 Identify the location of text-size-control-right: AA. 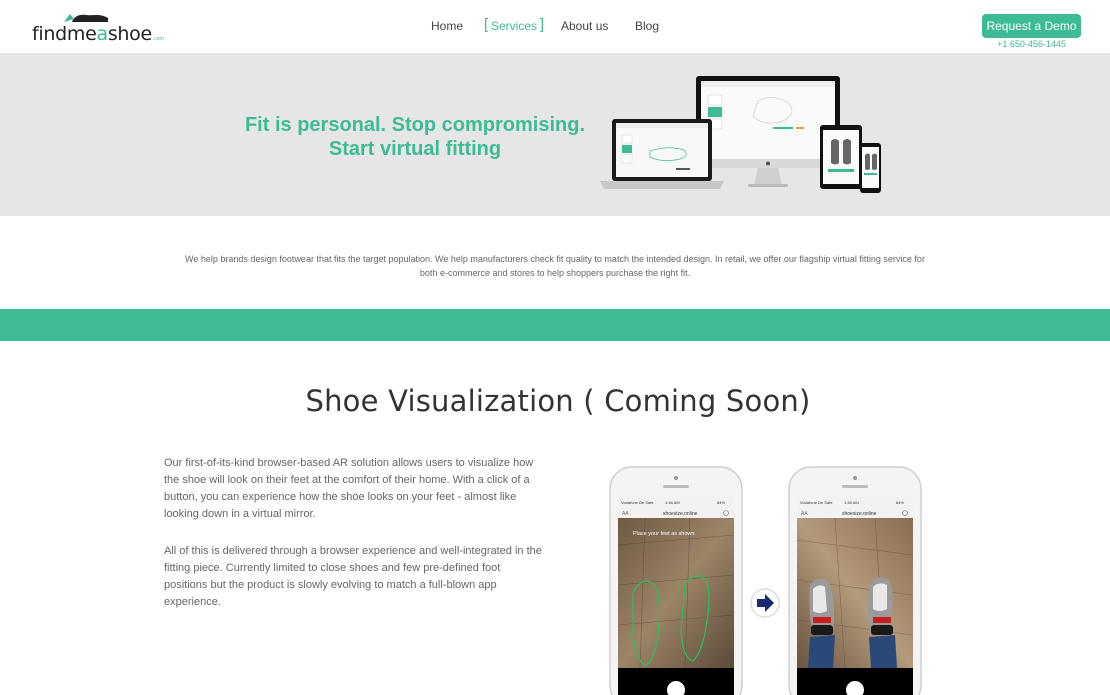
(804, 514).